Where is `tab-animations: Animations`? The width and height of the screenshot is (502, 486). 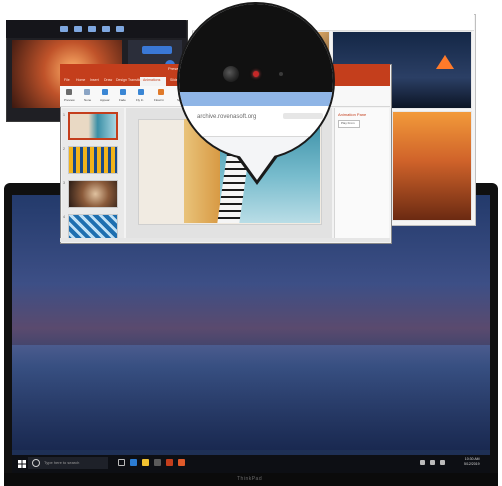
tab-animations: Animations is located at coordinates (151, 80).